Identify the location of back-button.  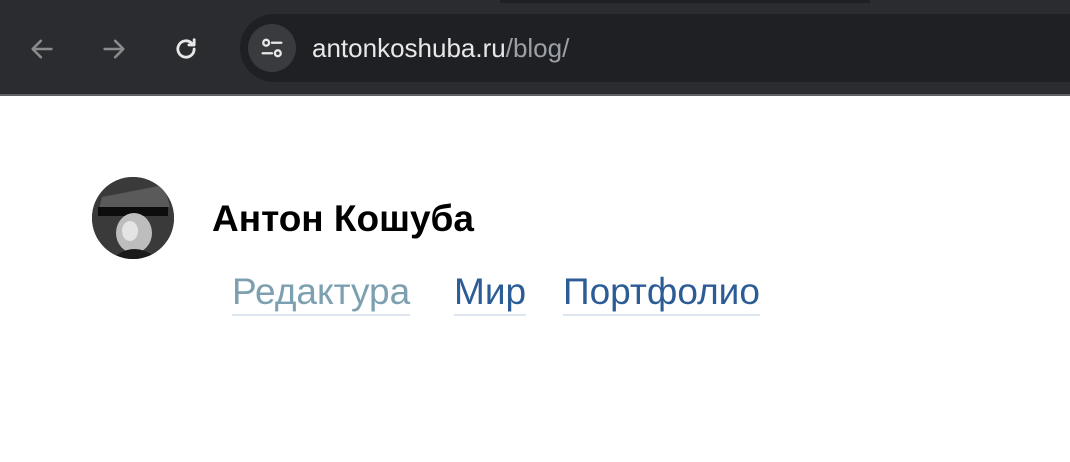
(42, 49).